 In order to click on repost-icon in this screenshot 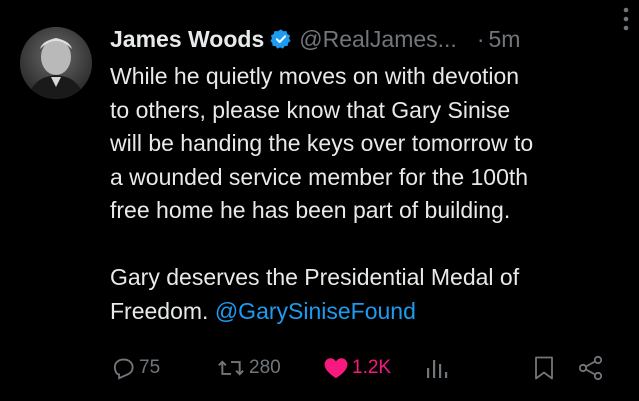, I will do `click(231, 368)`.